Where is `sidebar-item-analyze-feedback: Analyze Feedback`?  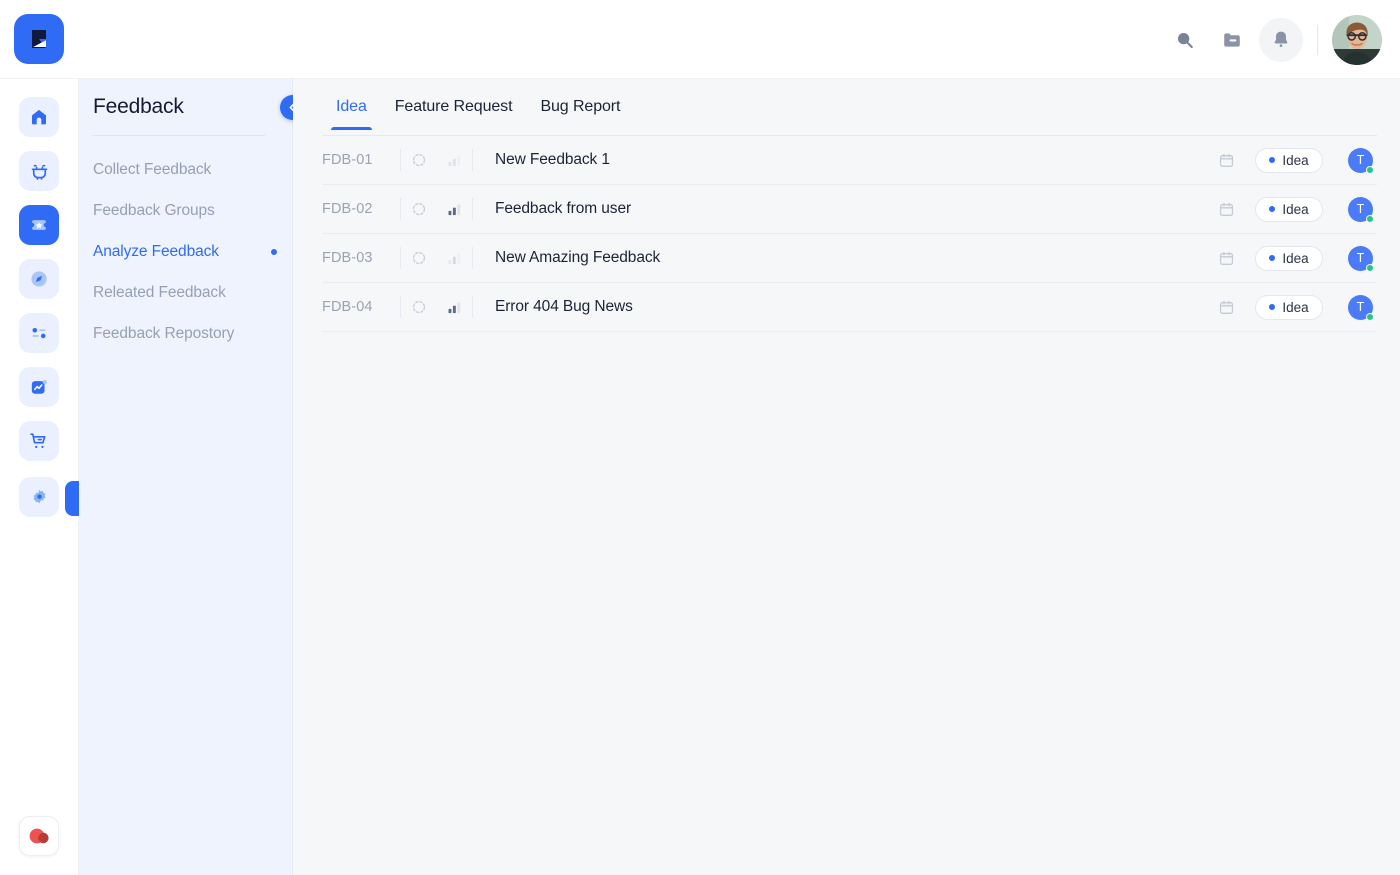
sidebar-item-analyze-feedback: Analyze Feedback is located at coordinates (186, 251).